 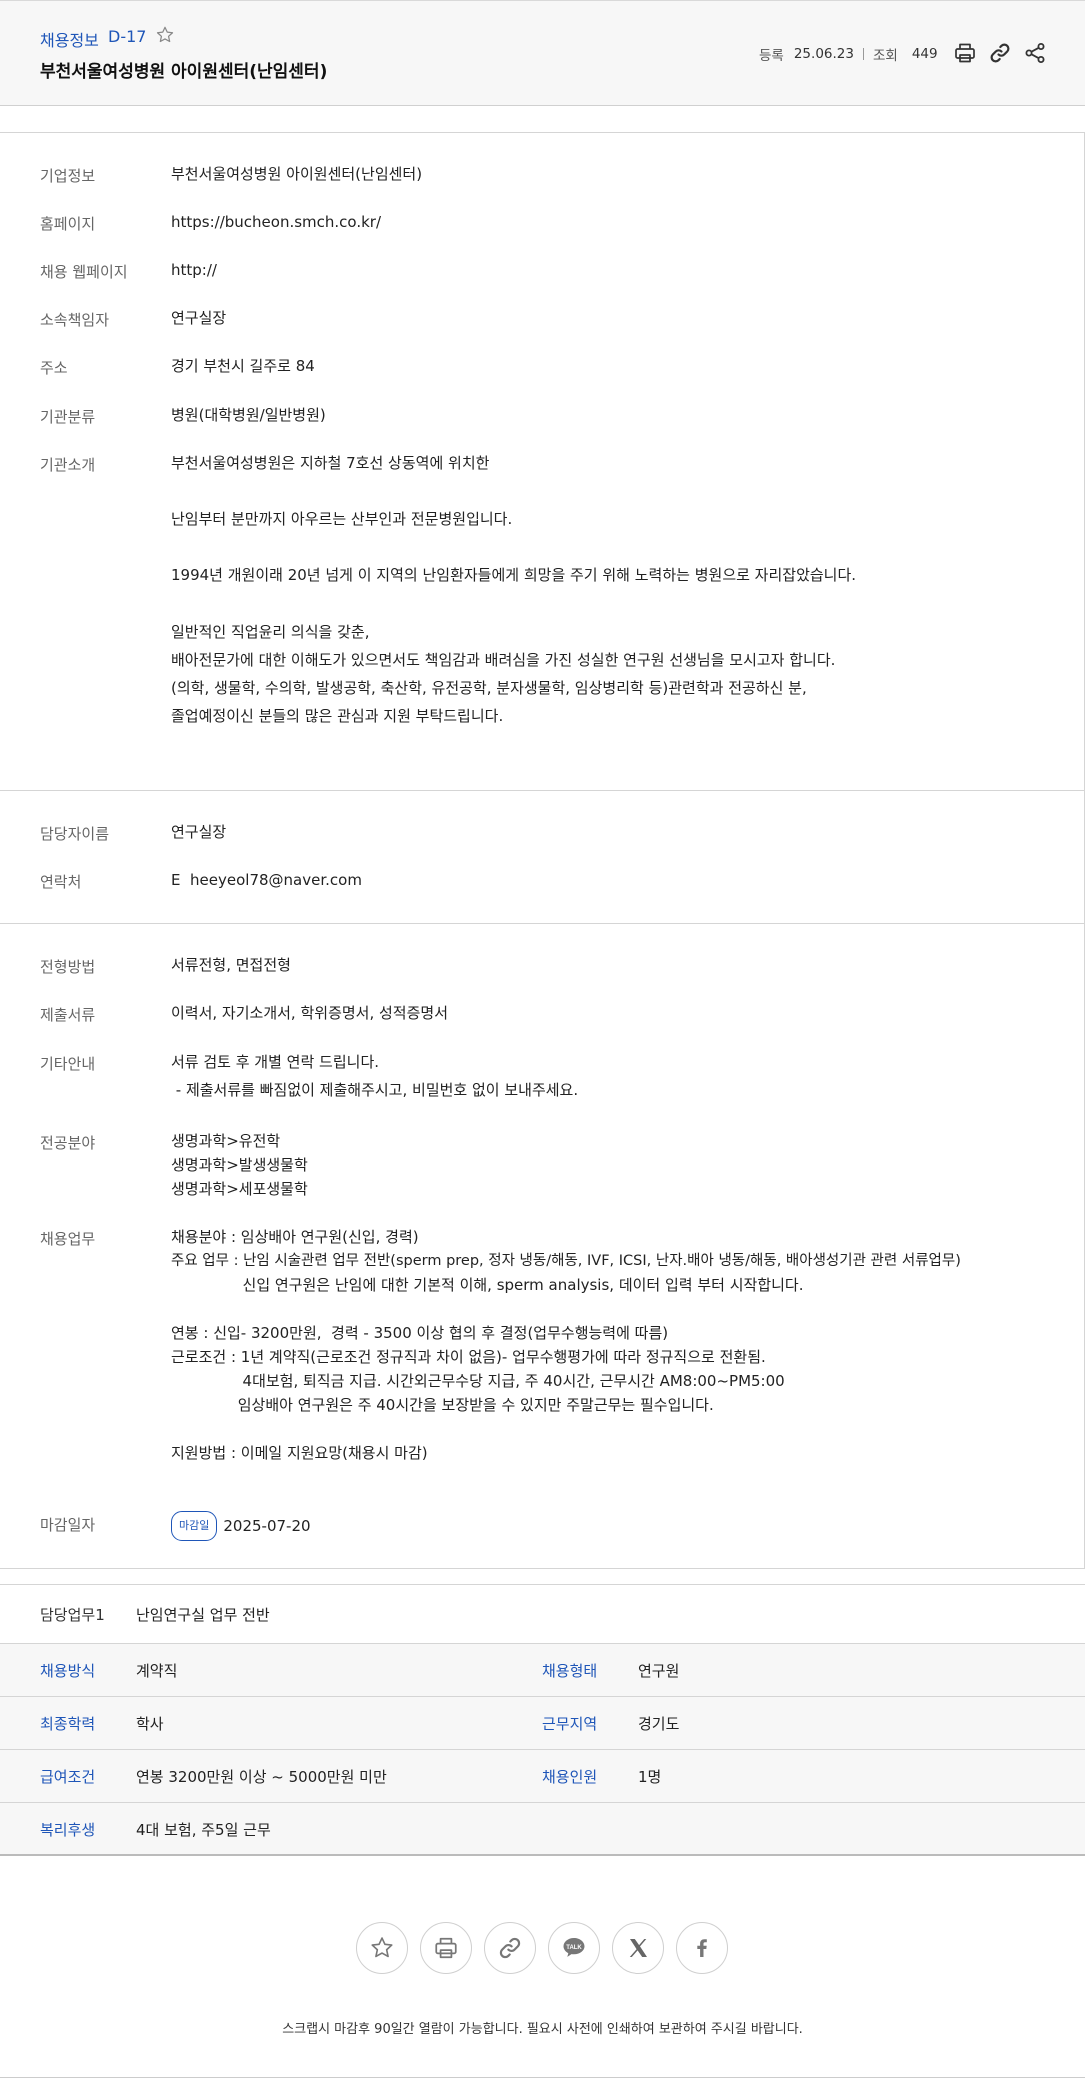 I want to click on scrap-button, so click(x=382, y=1948).